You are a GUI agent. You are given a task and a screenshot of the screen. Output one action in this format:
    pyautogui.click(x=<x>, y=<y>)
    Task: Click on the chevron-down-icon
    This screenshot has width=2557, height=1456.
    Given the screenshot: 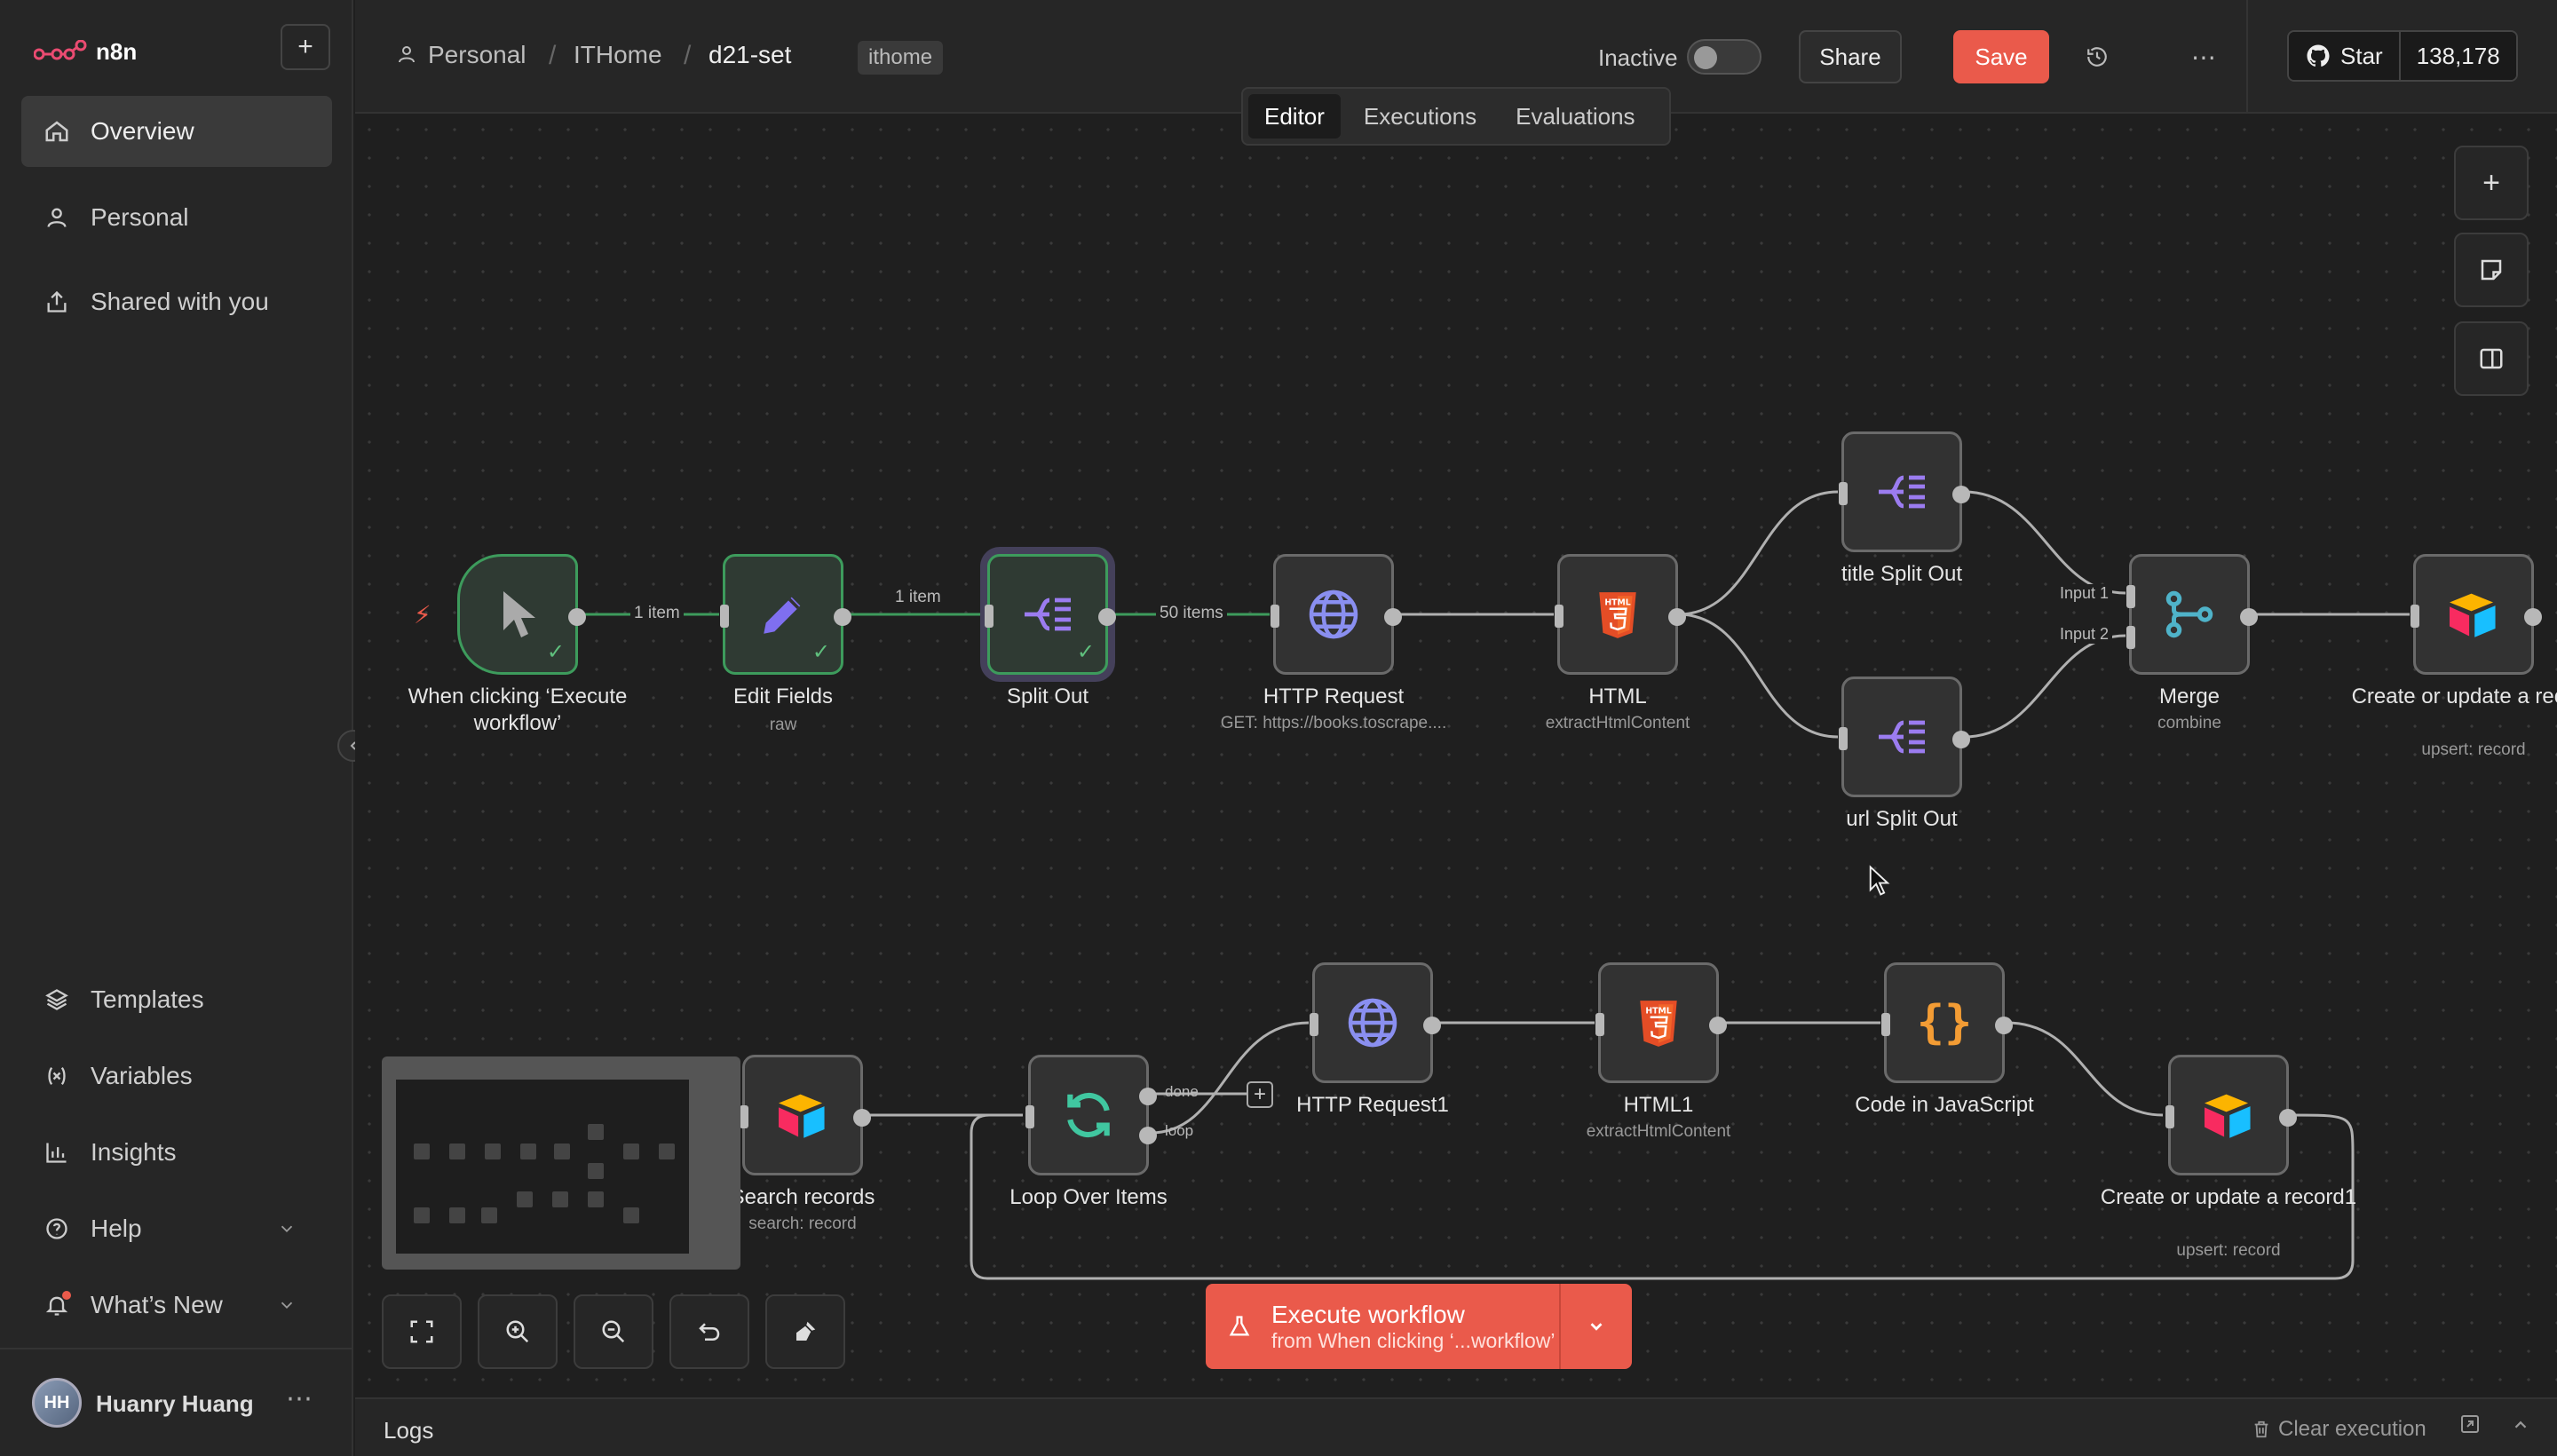 What is the action you would take?
    pyautogui.click(x=1596, y=1327)
    